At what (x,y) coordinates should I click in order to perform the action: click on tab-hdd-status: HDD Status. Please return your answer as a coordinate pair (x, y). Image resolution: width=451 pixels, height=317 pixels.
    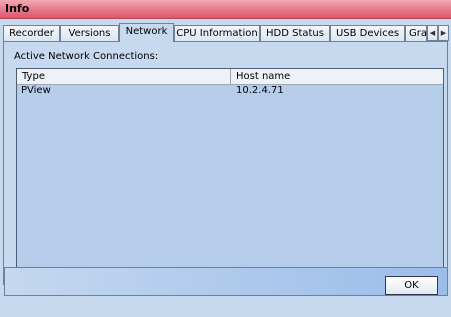
    Looking at the image, I should click on (295, 33).